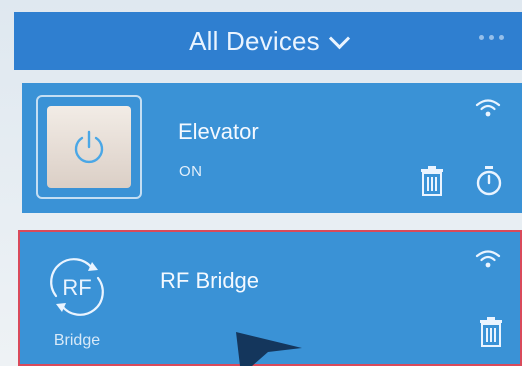 This screenshot has height=366, width=522. I want to click on rf-bridge-icon: RF Bridge, so click(77, 302).